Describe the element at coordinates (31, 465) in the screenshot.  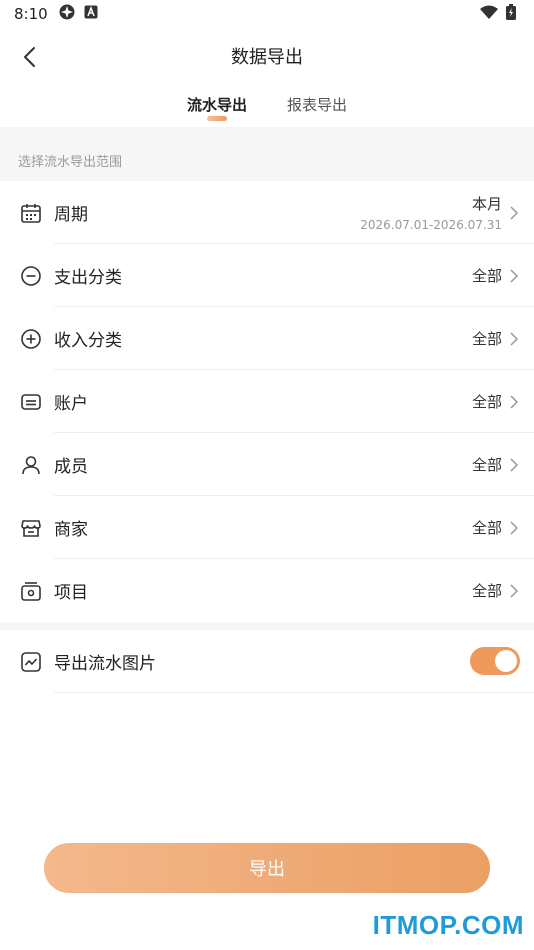
I see `person-icon` at that location.